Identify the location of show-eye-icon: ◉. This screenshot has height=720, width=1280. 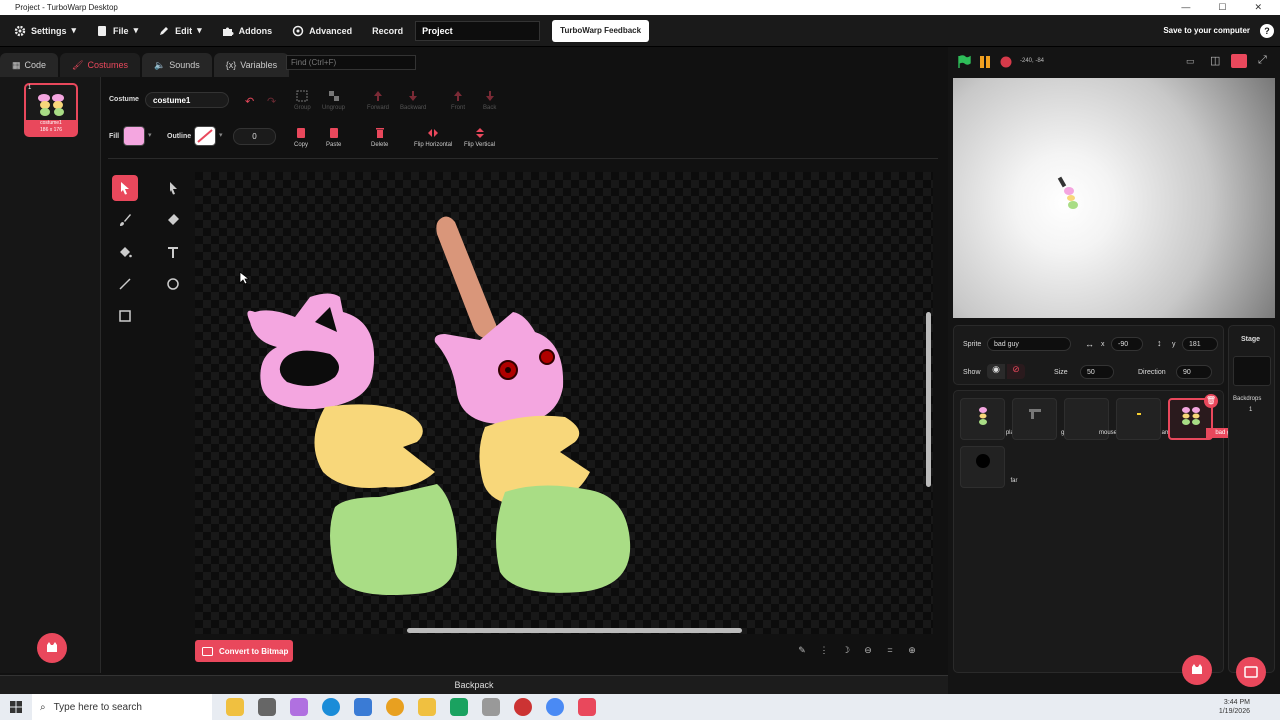
(996, 371).